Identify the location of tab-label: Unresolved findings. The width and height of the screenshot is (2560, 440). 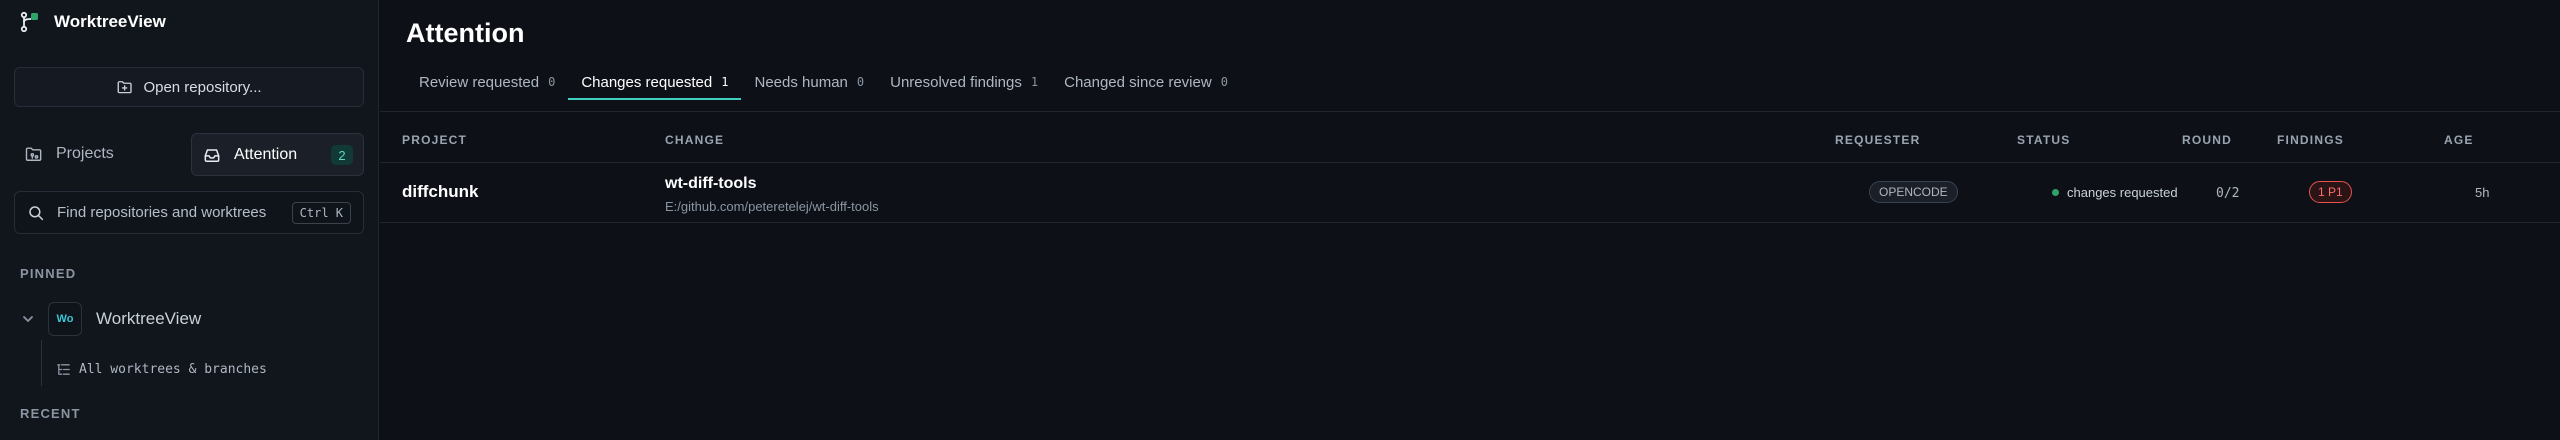
(956, 82).